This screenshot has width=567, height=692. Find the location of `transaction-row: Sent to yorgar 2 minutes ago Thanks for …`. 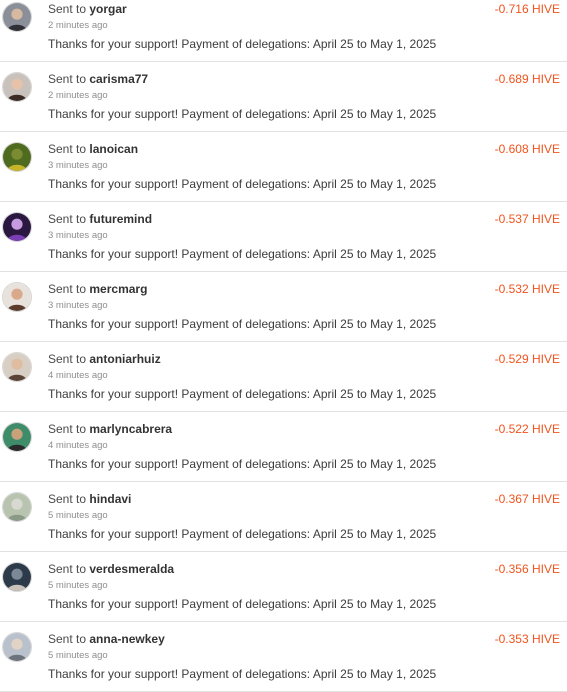

transaction-row: Sent to yorgar 2 minutes ago Thanks for … is located at coordinates (283, 31).